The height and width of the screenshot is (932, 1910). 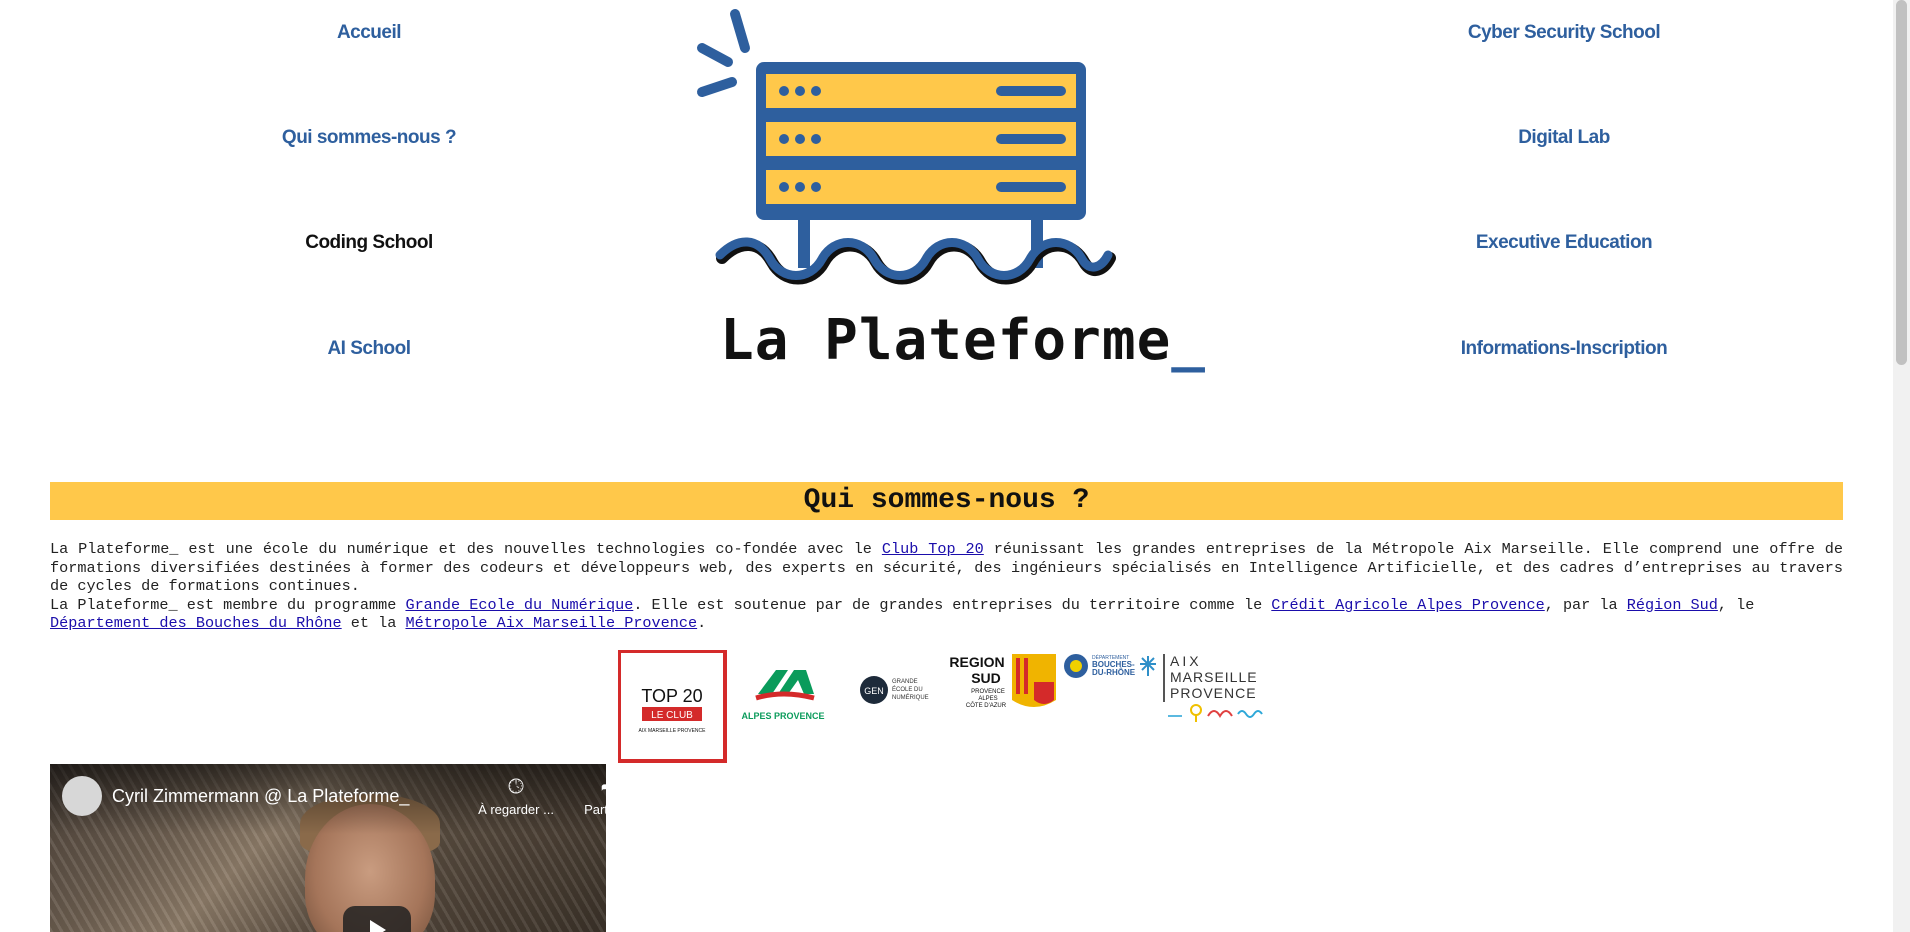 I want to click on site-title-text: La Plateforme, so click(x=946, y=340).